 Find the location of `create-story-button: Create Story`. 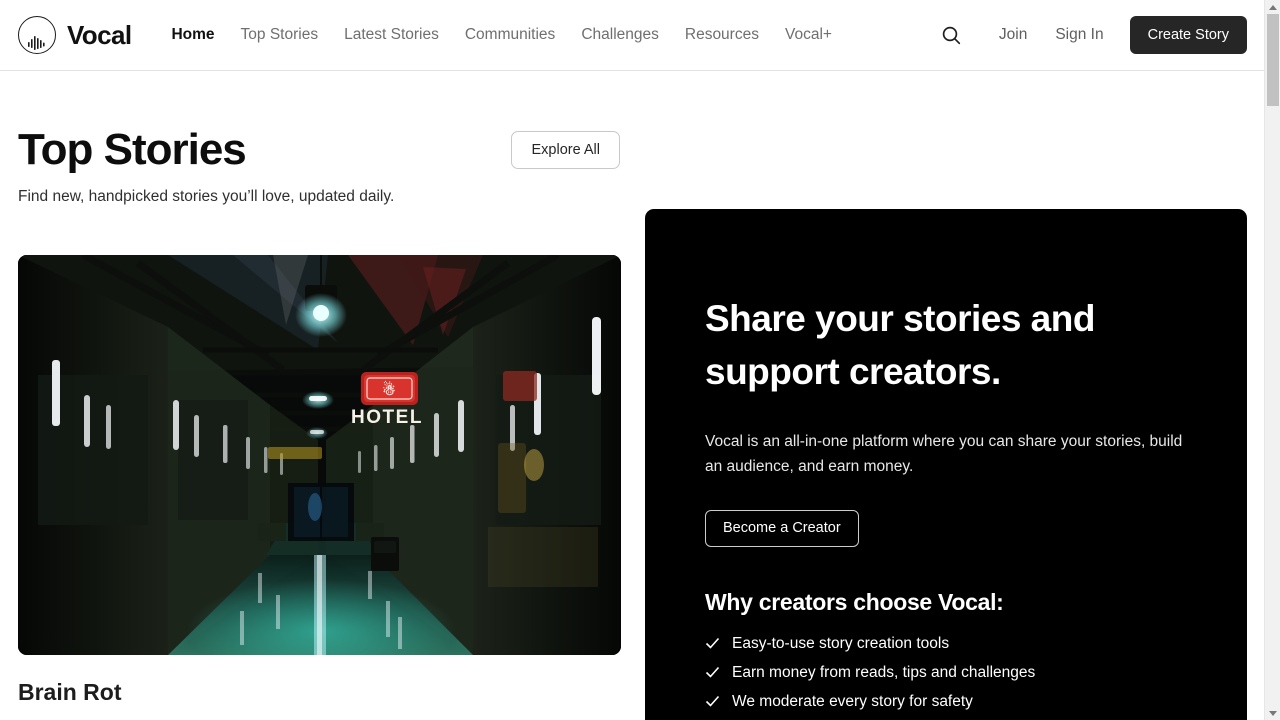

create-story-button: Create Story is located at coordinates (1188, 35).